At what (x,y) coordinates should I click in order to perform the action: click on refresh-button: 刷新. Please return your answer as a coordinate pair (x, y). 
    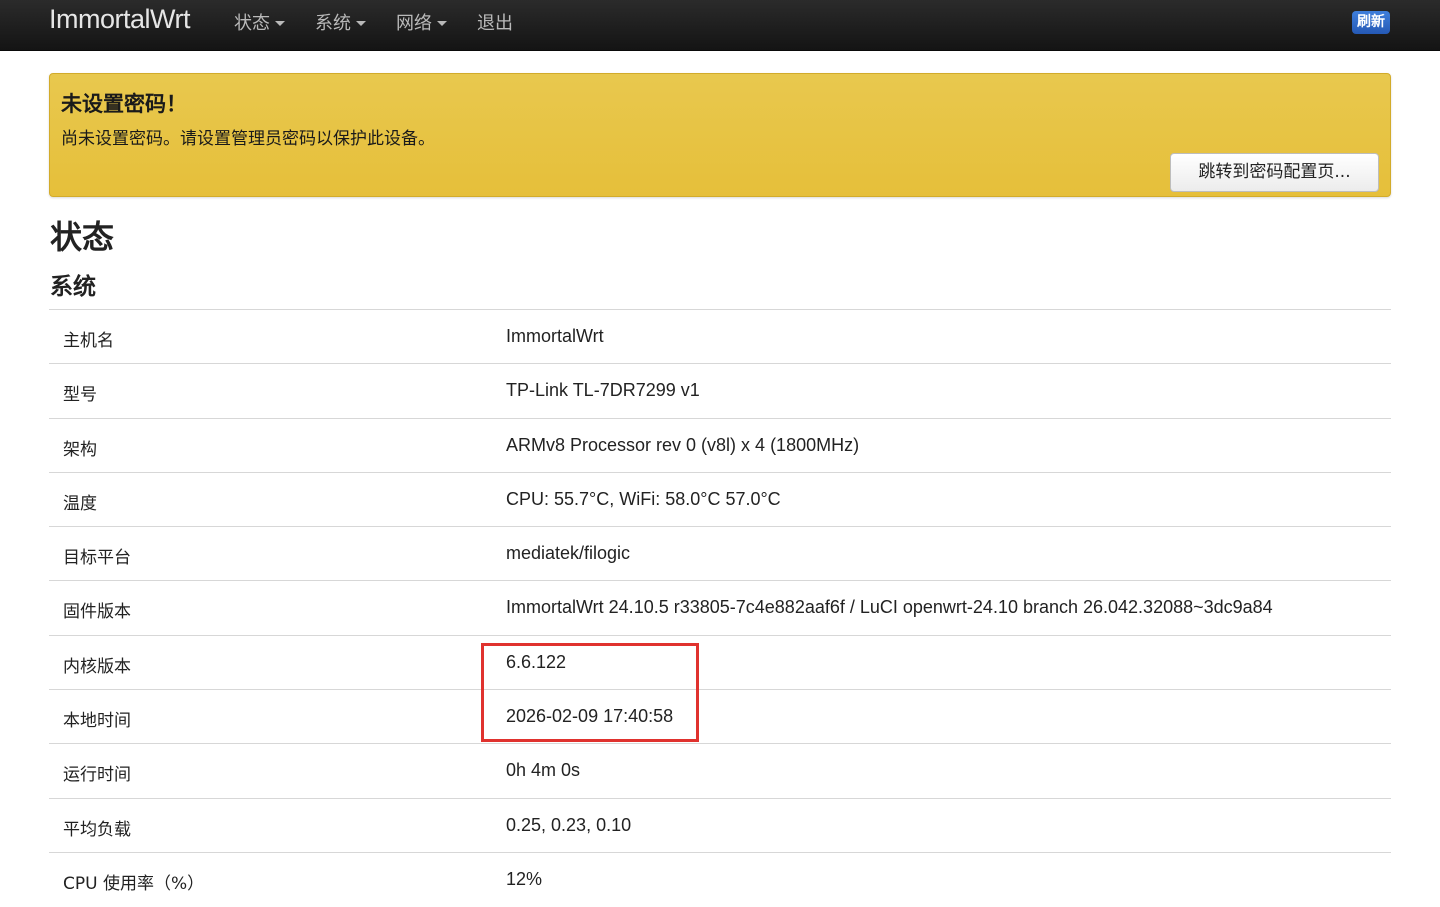
    Looking at the image, I should click on (1371, 22).